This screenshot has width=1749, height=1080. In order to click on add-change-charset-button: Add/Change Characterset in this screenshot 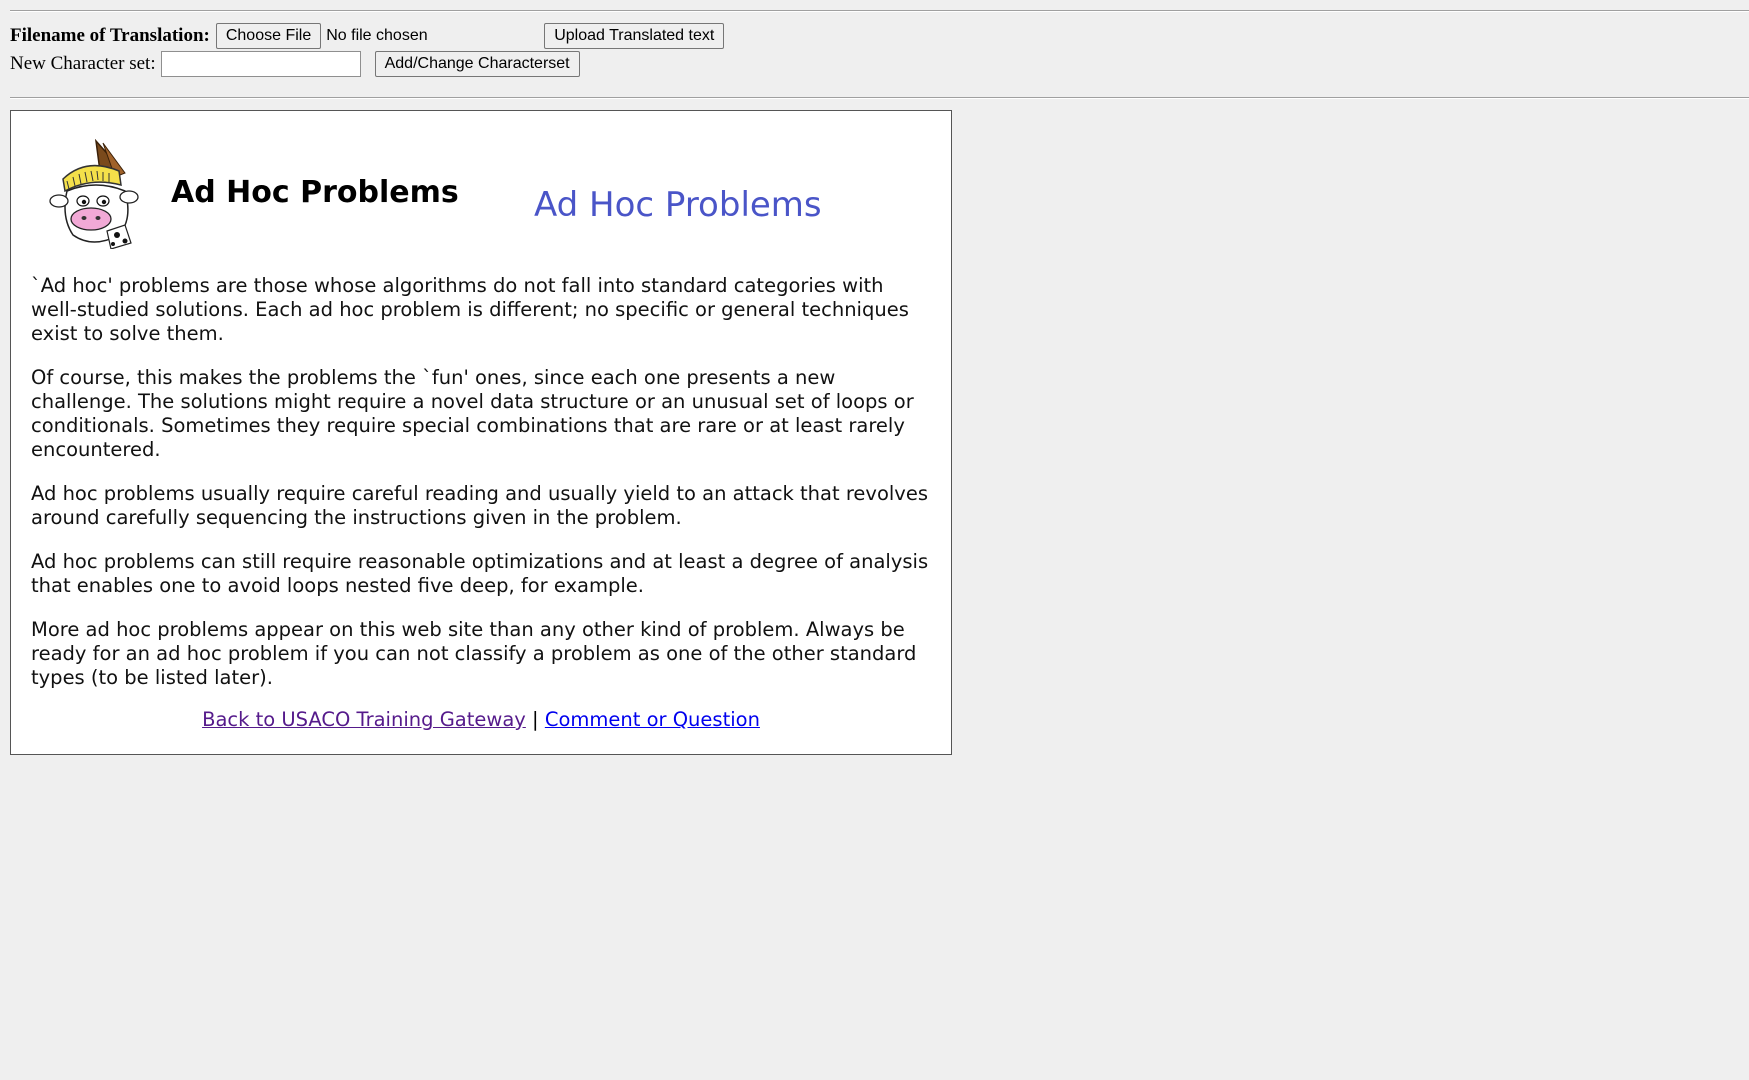, I will do `click(477, 64)`.